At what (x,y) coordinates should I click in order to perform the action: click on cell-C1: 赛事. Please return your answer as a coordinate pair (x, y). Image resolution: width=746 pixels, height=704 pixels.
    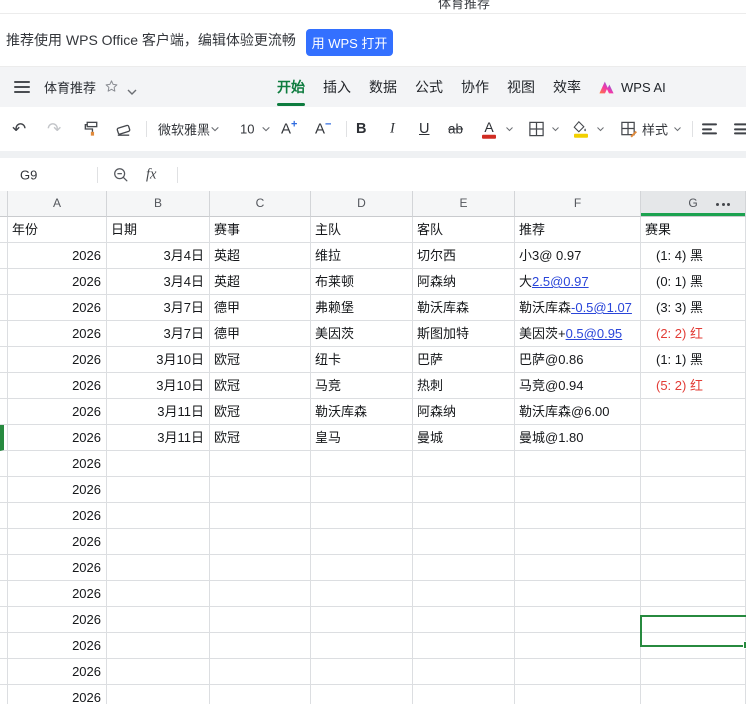
    Looking at the image, I should click on (260, 230).